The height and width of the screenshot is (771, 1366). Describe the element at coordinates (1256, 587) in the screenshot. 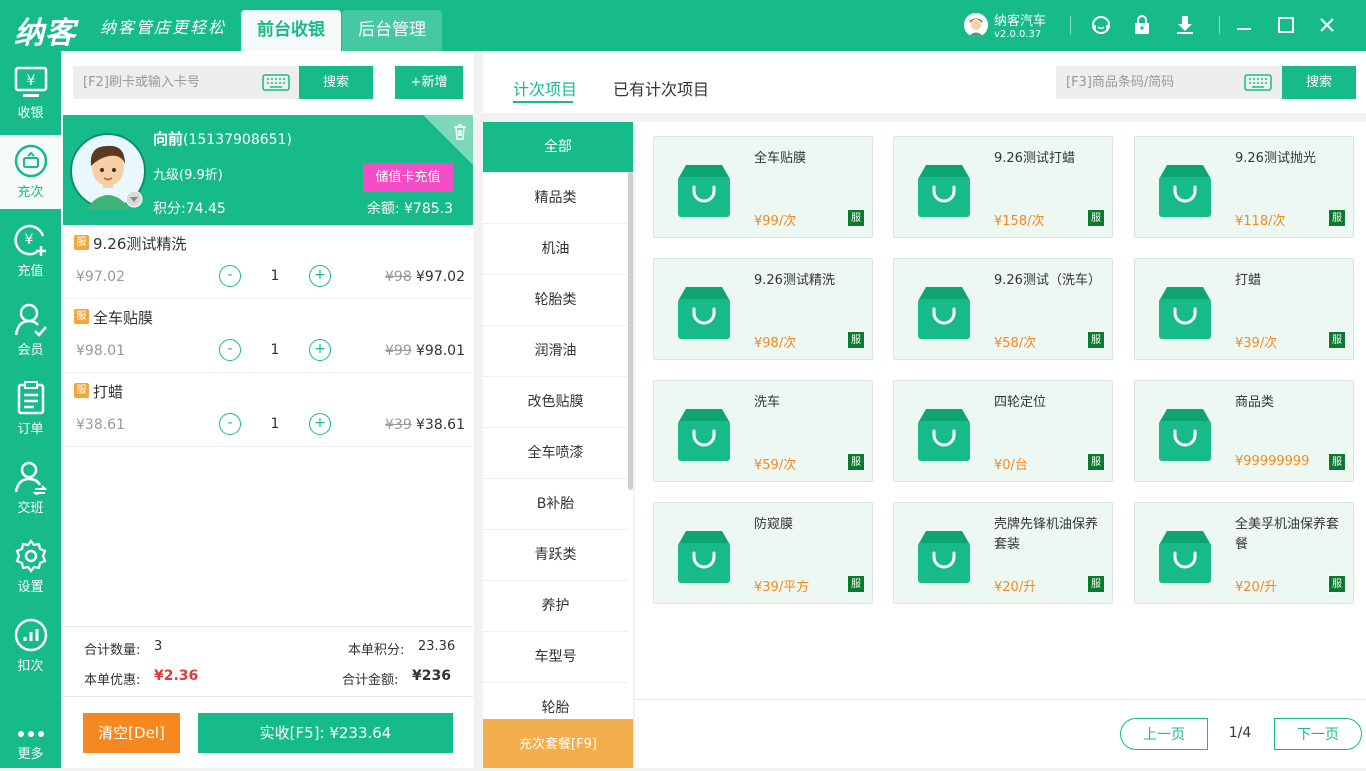

I see `product-price: ¥20/升` at that location.